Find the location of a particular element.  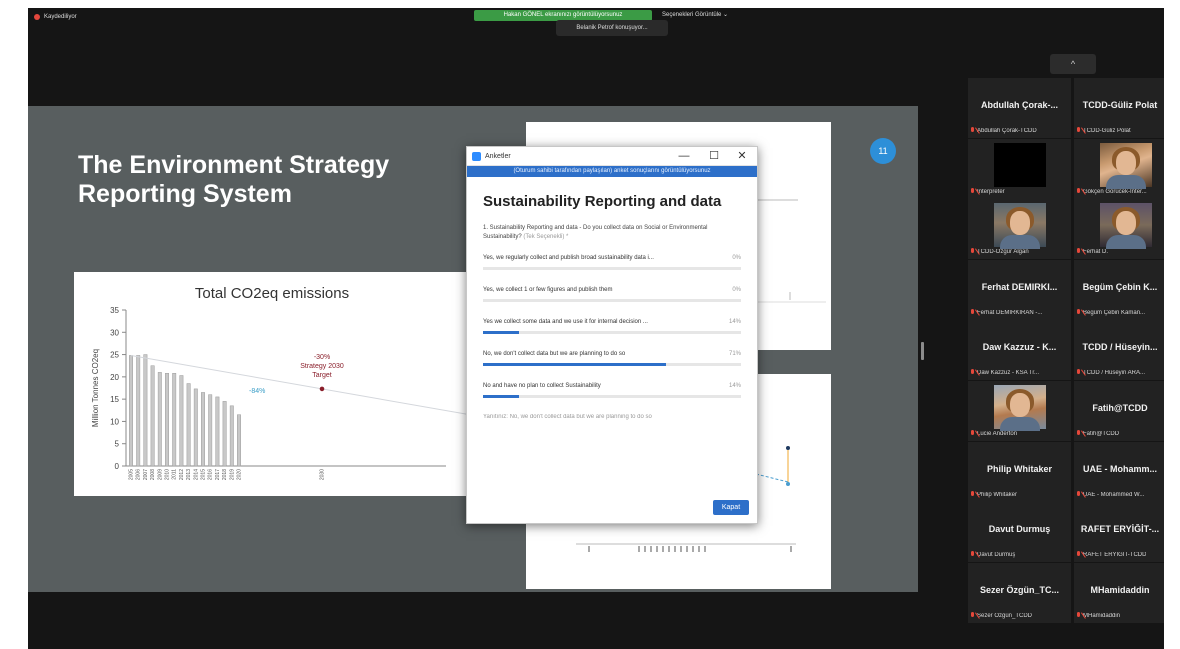

participant-tile: Abdullah Çorak-... Abdullah Çorak-TCDD is located at coordinates (1019, 108).